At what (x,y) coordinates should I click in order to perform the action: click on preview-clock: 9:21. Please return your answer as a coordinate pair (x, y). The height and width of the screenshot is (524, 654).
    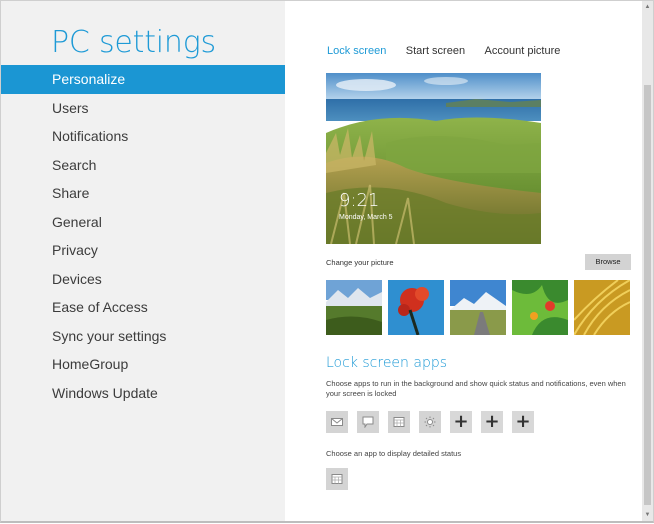
    Looking at the image, I should click on (359, 200).